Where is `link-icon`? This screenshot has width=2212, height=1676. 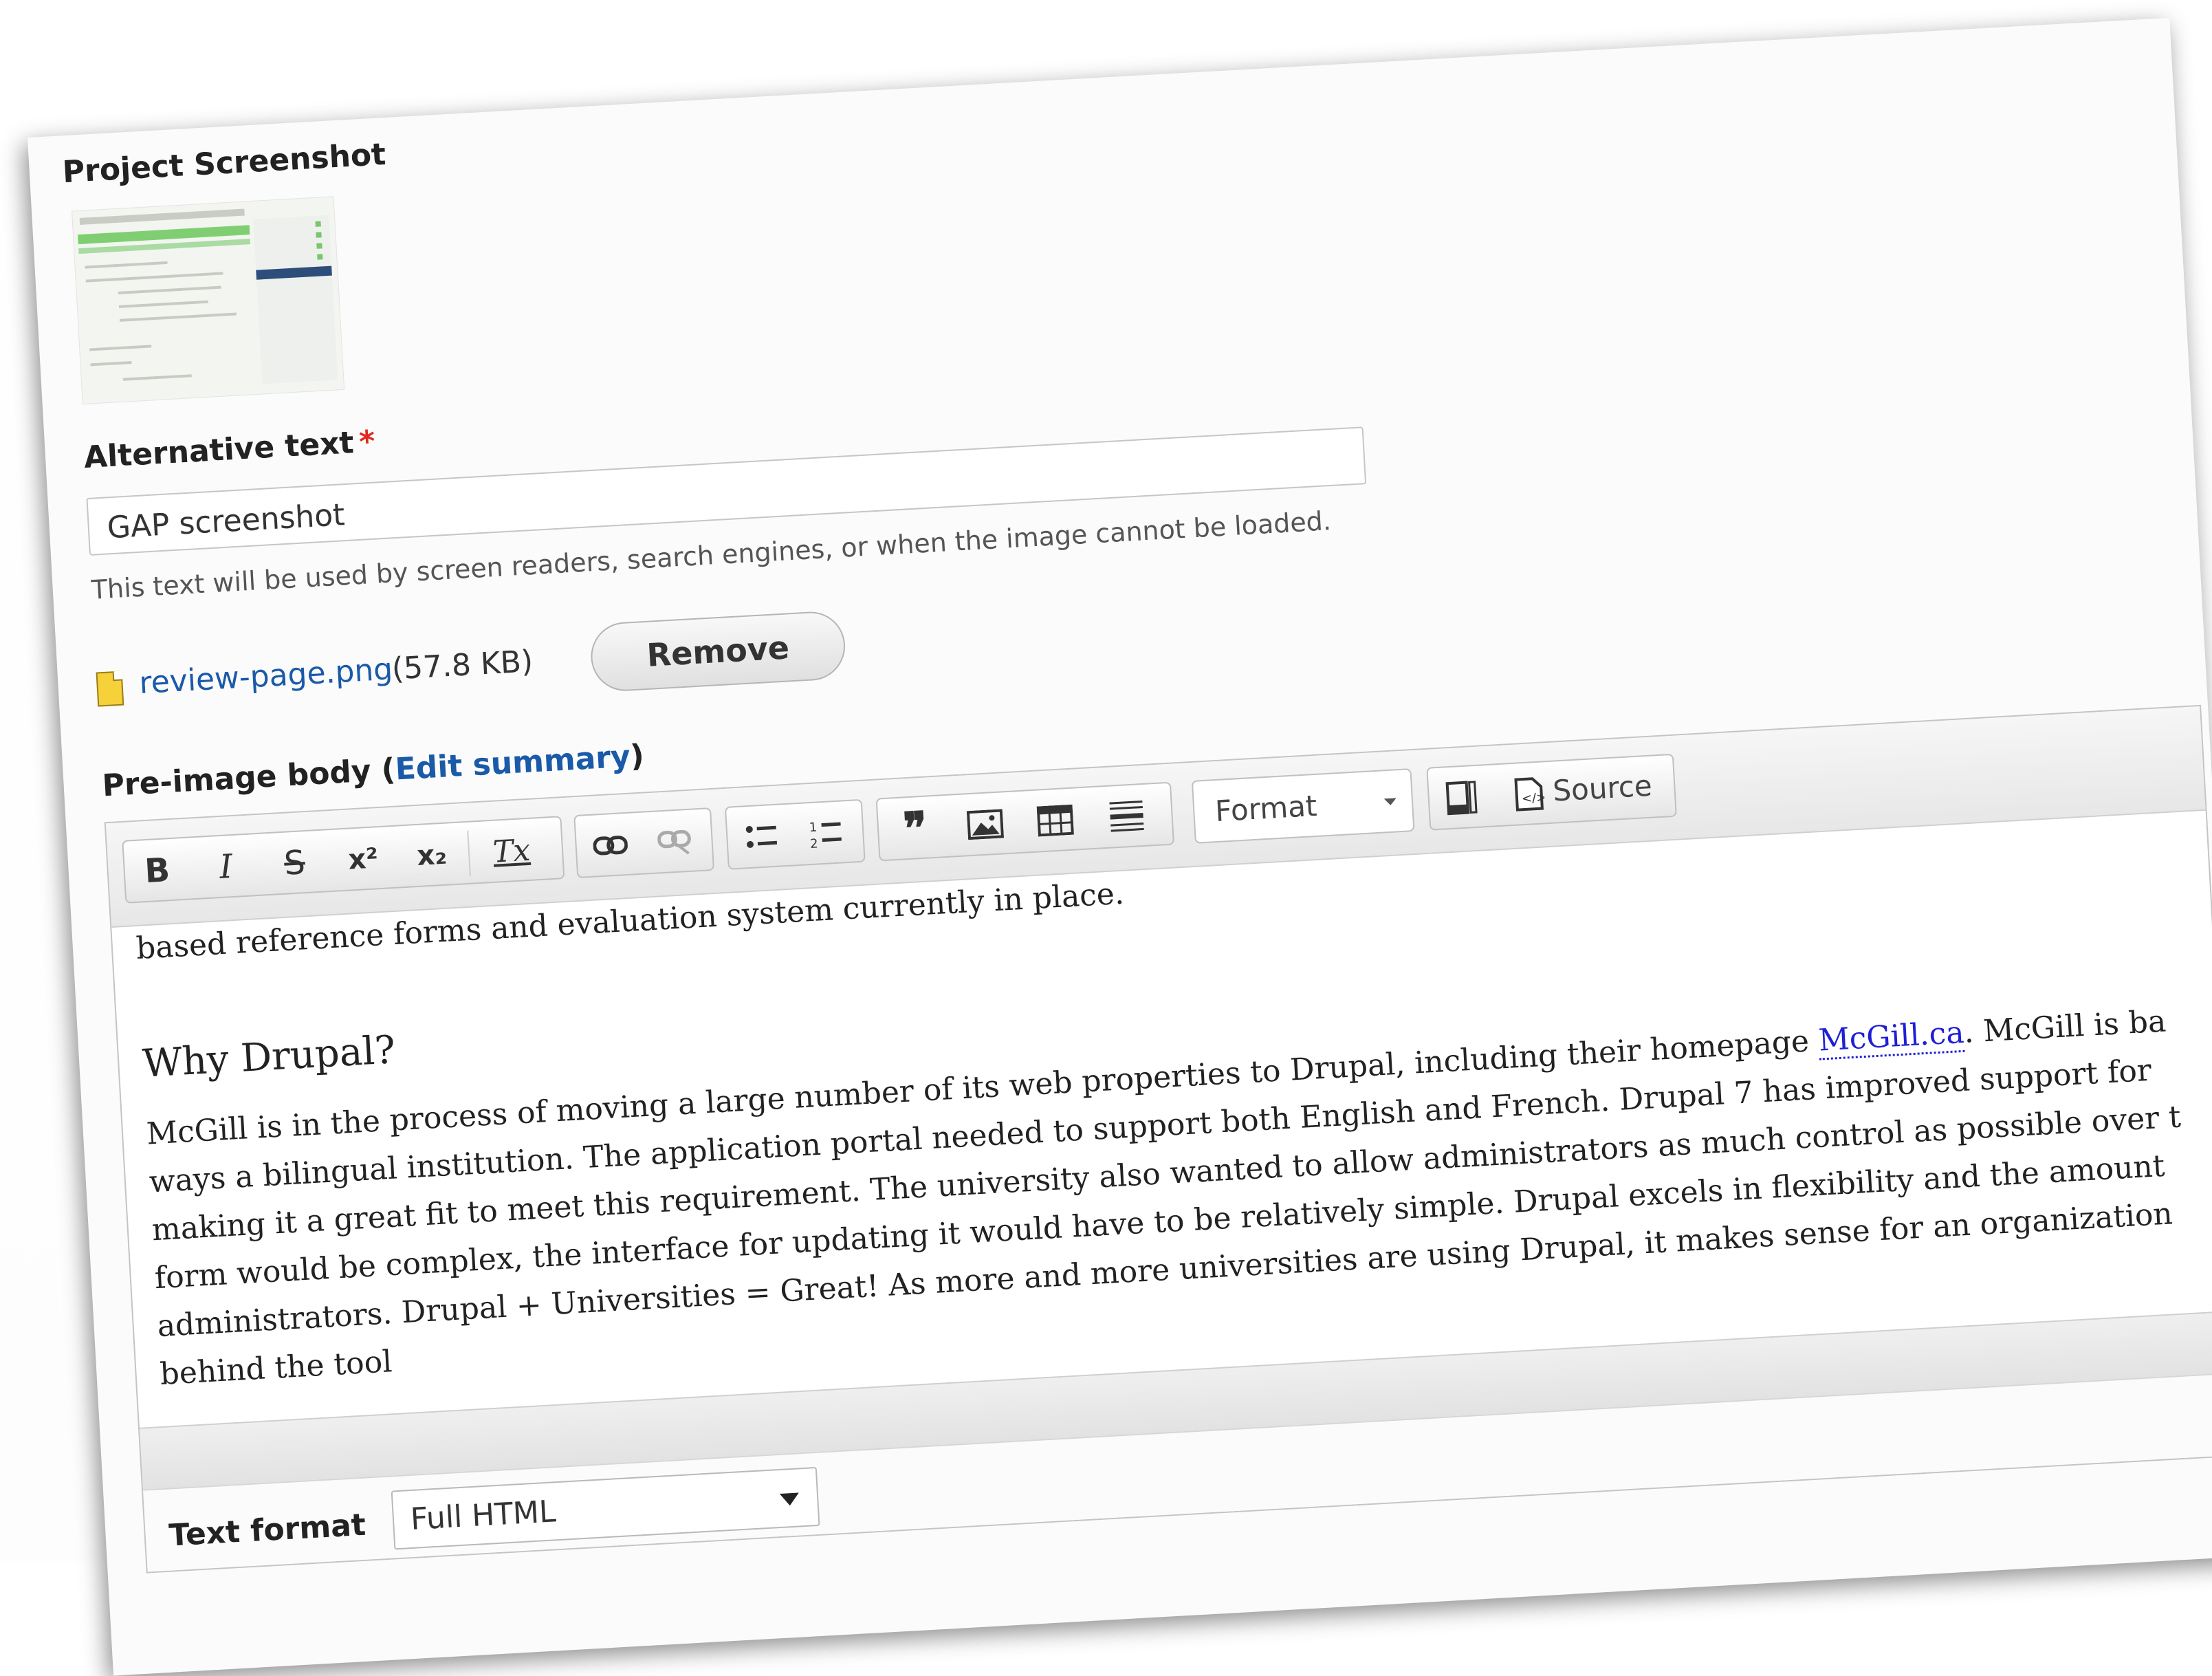
link-icon is located at coordinates (610, 846).